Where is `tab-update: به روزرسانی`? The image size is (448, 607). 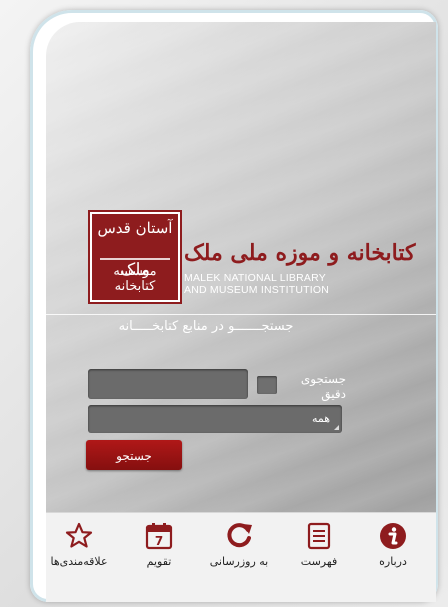 tab-update: به روزرسانی is located at coordinates (239, 544).